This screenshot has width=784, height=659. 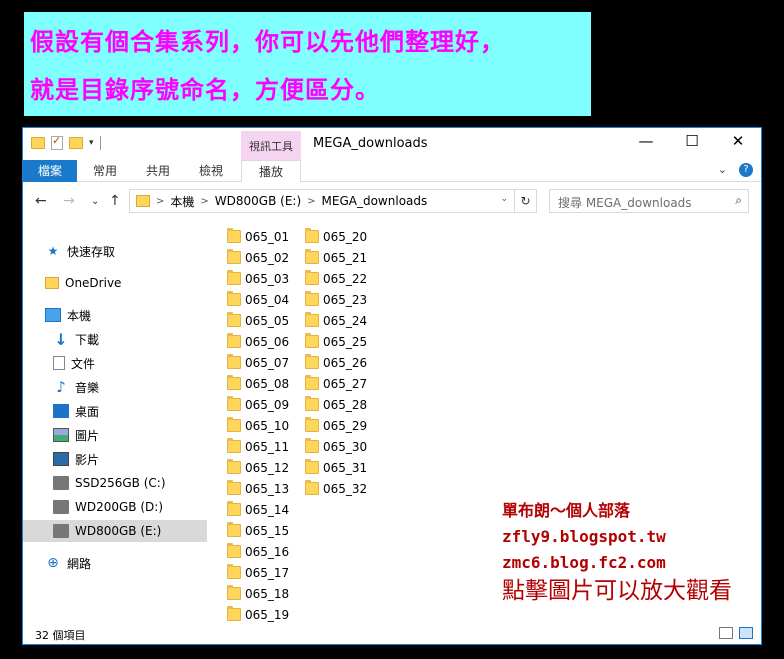 I want to click on folder-item: 065_18, so click(x=265, y=593).